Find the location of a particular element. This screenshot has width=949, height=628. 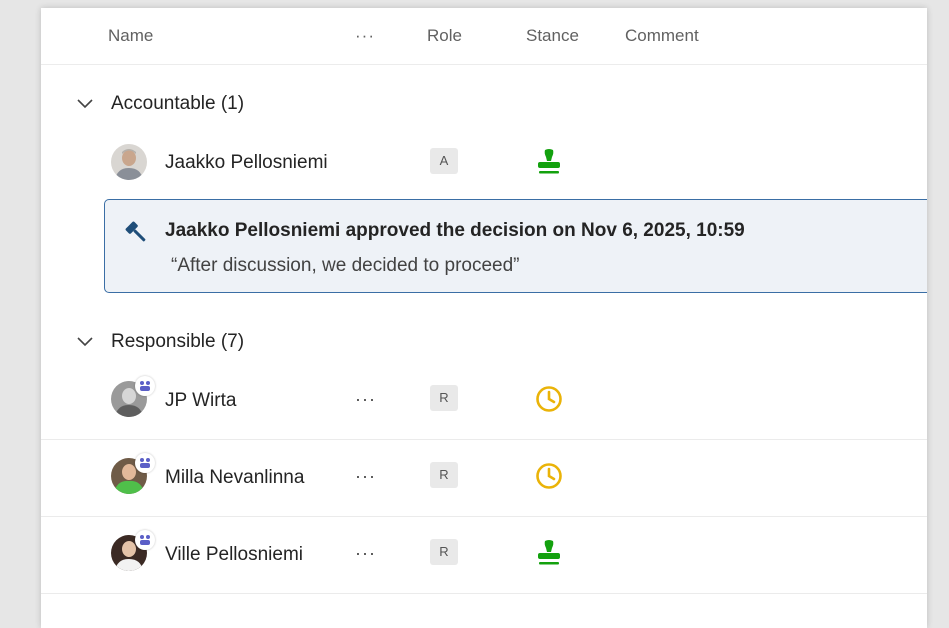

section-title: Responsible (7) is located at coordinates (178, 341).